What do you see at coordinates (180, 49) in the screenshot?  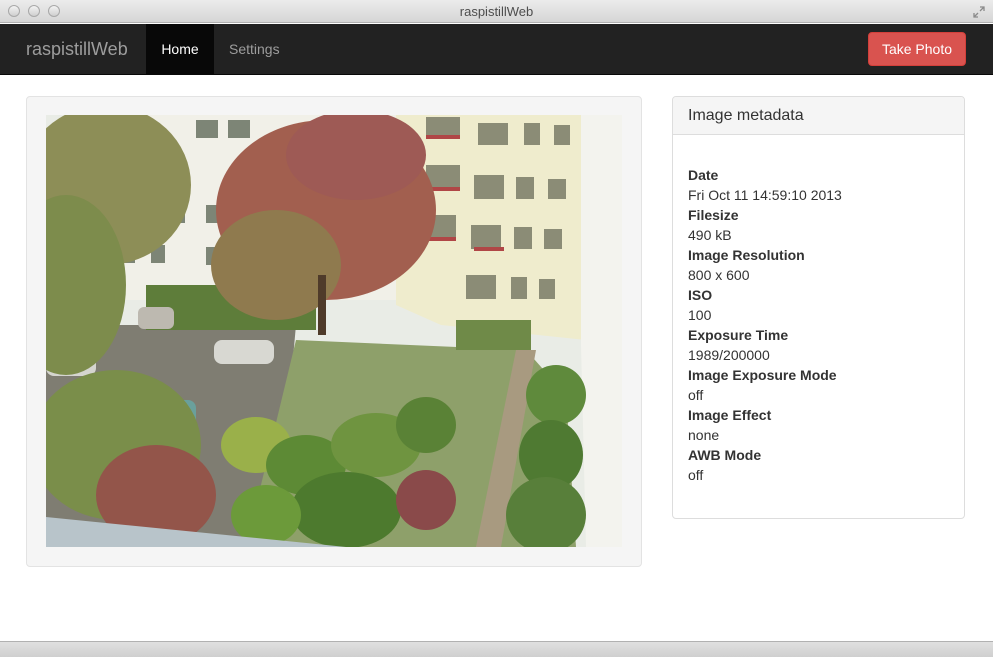 I see `nav-item-home: Home` at bounding box center [180, 49].